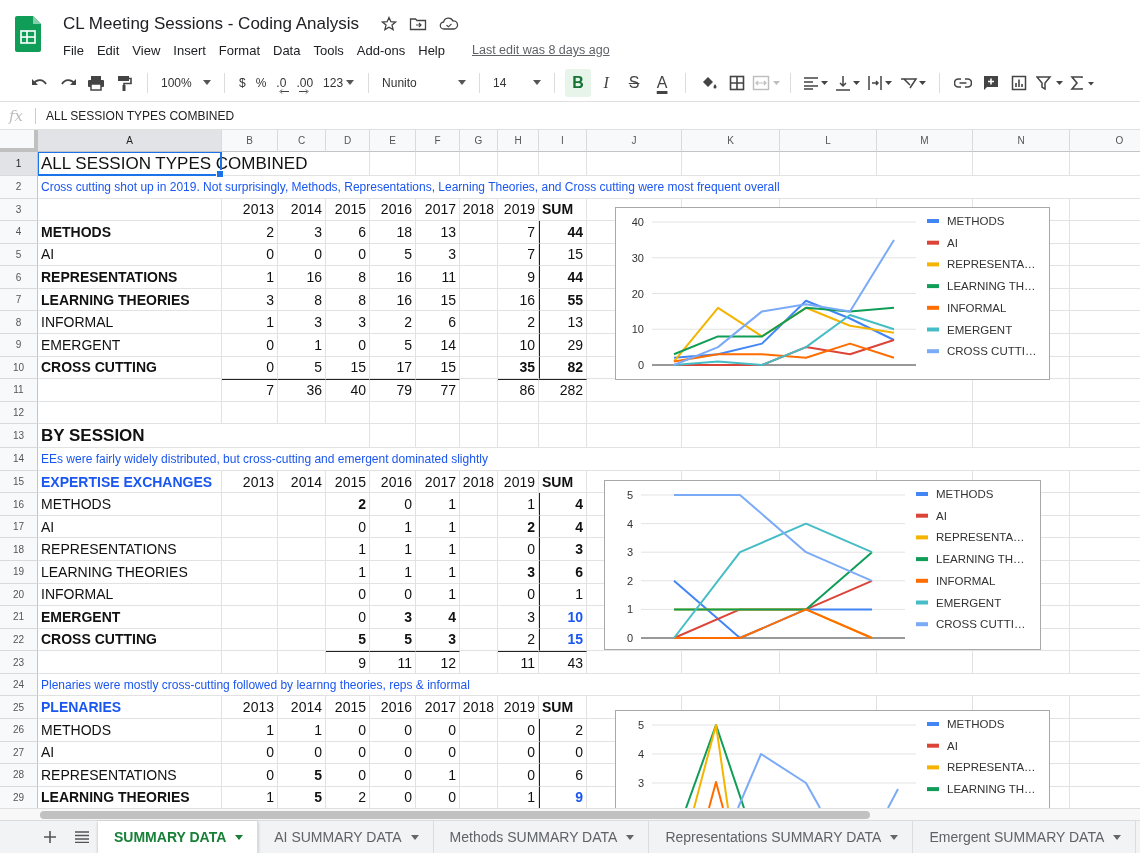 The height and width of the screenshot is (853, 1140). I want to click on table-cell: 36, so click(302, 390).